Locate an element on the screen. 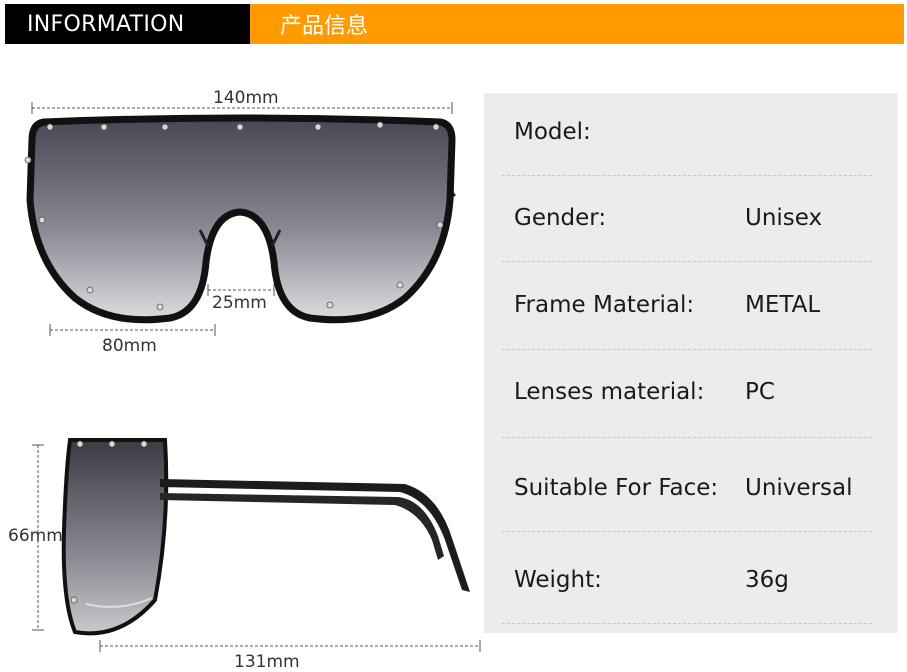 The width and height of the screenshot is (907, 672). dim-height: 66mm is located at coordinates (35, 536).